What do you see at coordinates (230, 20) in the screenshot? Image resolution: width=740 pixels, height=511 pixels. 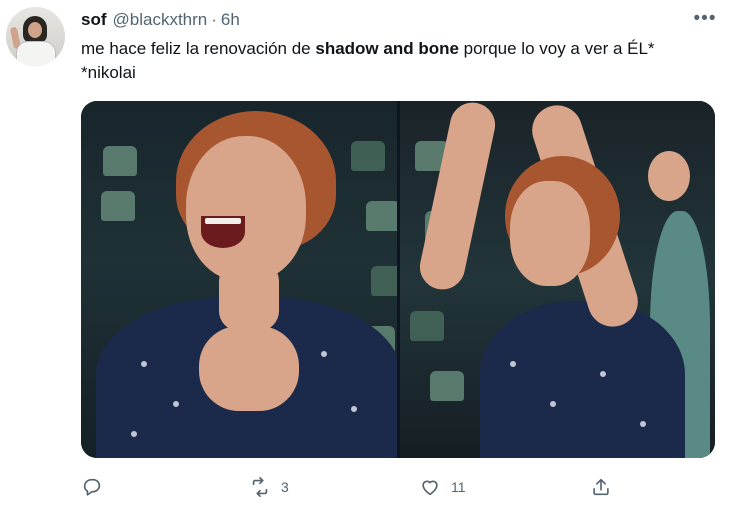 I see `timestamp: 6h` at bounding box center [230, 20].